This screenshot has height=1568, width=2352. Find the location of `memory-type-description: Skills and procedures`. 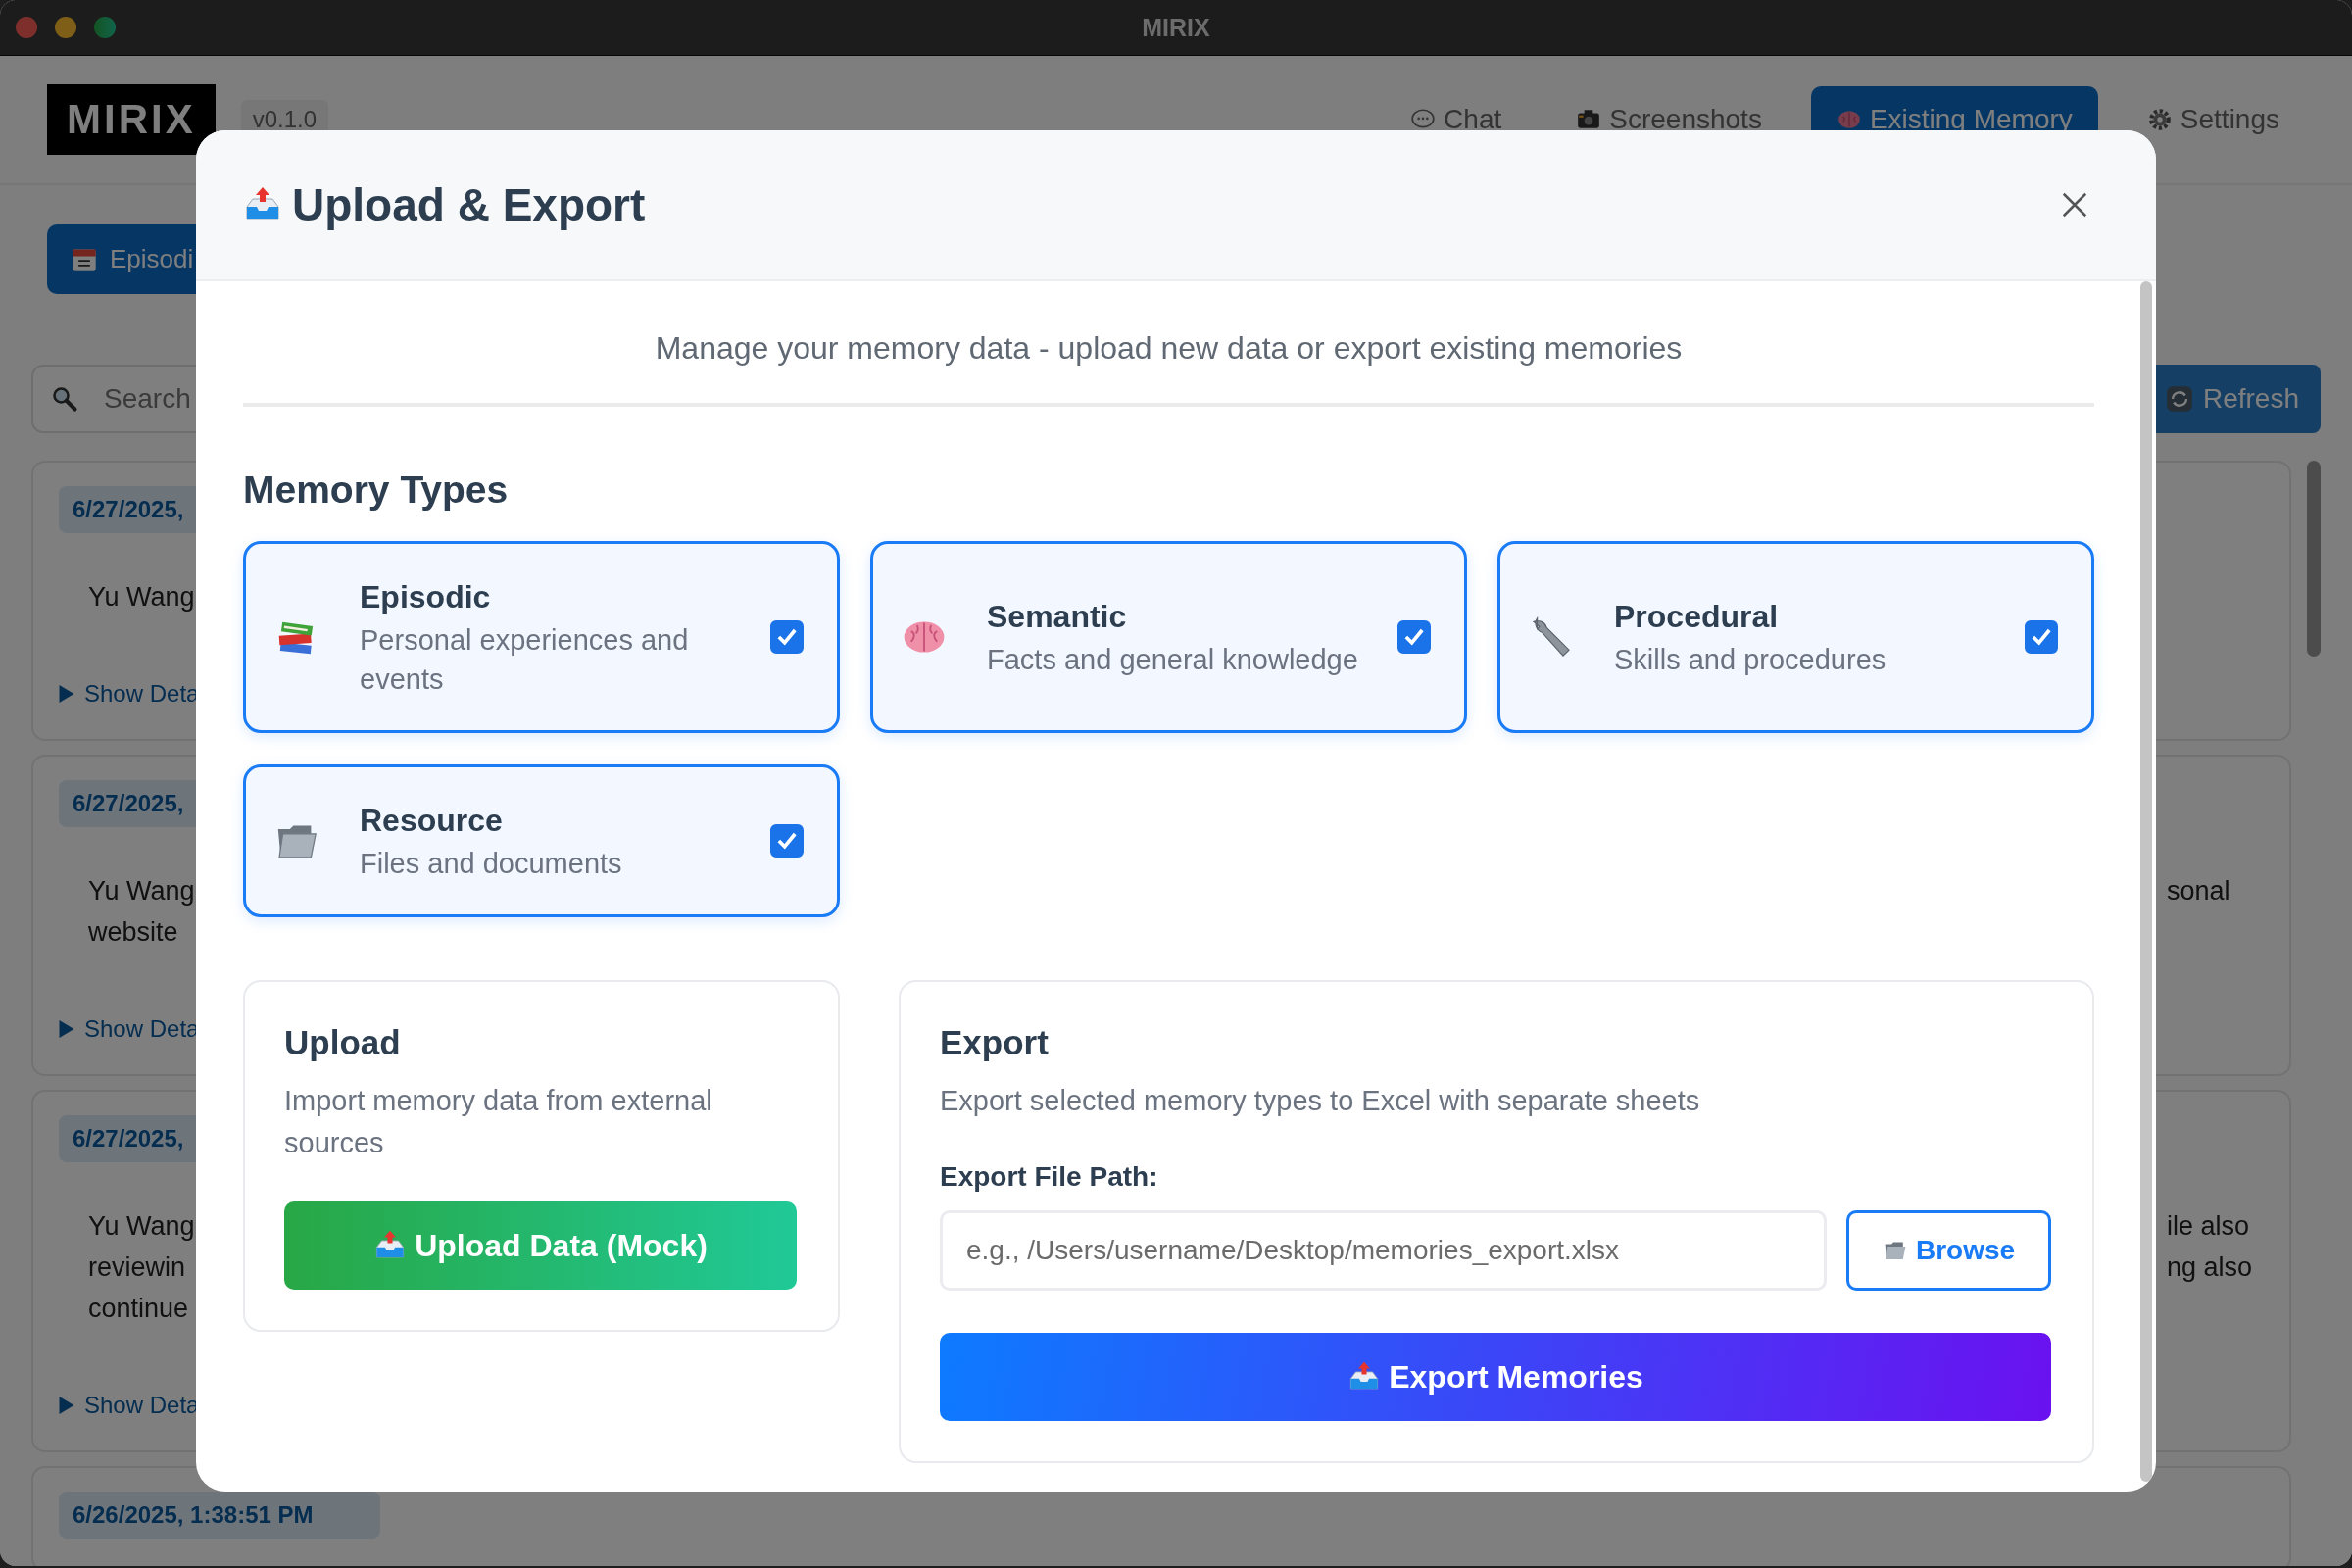

memory-type-description: Skills and procedures is located at coordinates (1750, 660).